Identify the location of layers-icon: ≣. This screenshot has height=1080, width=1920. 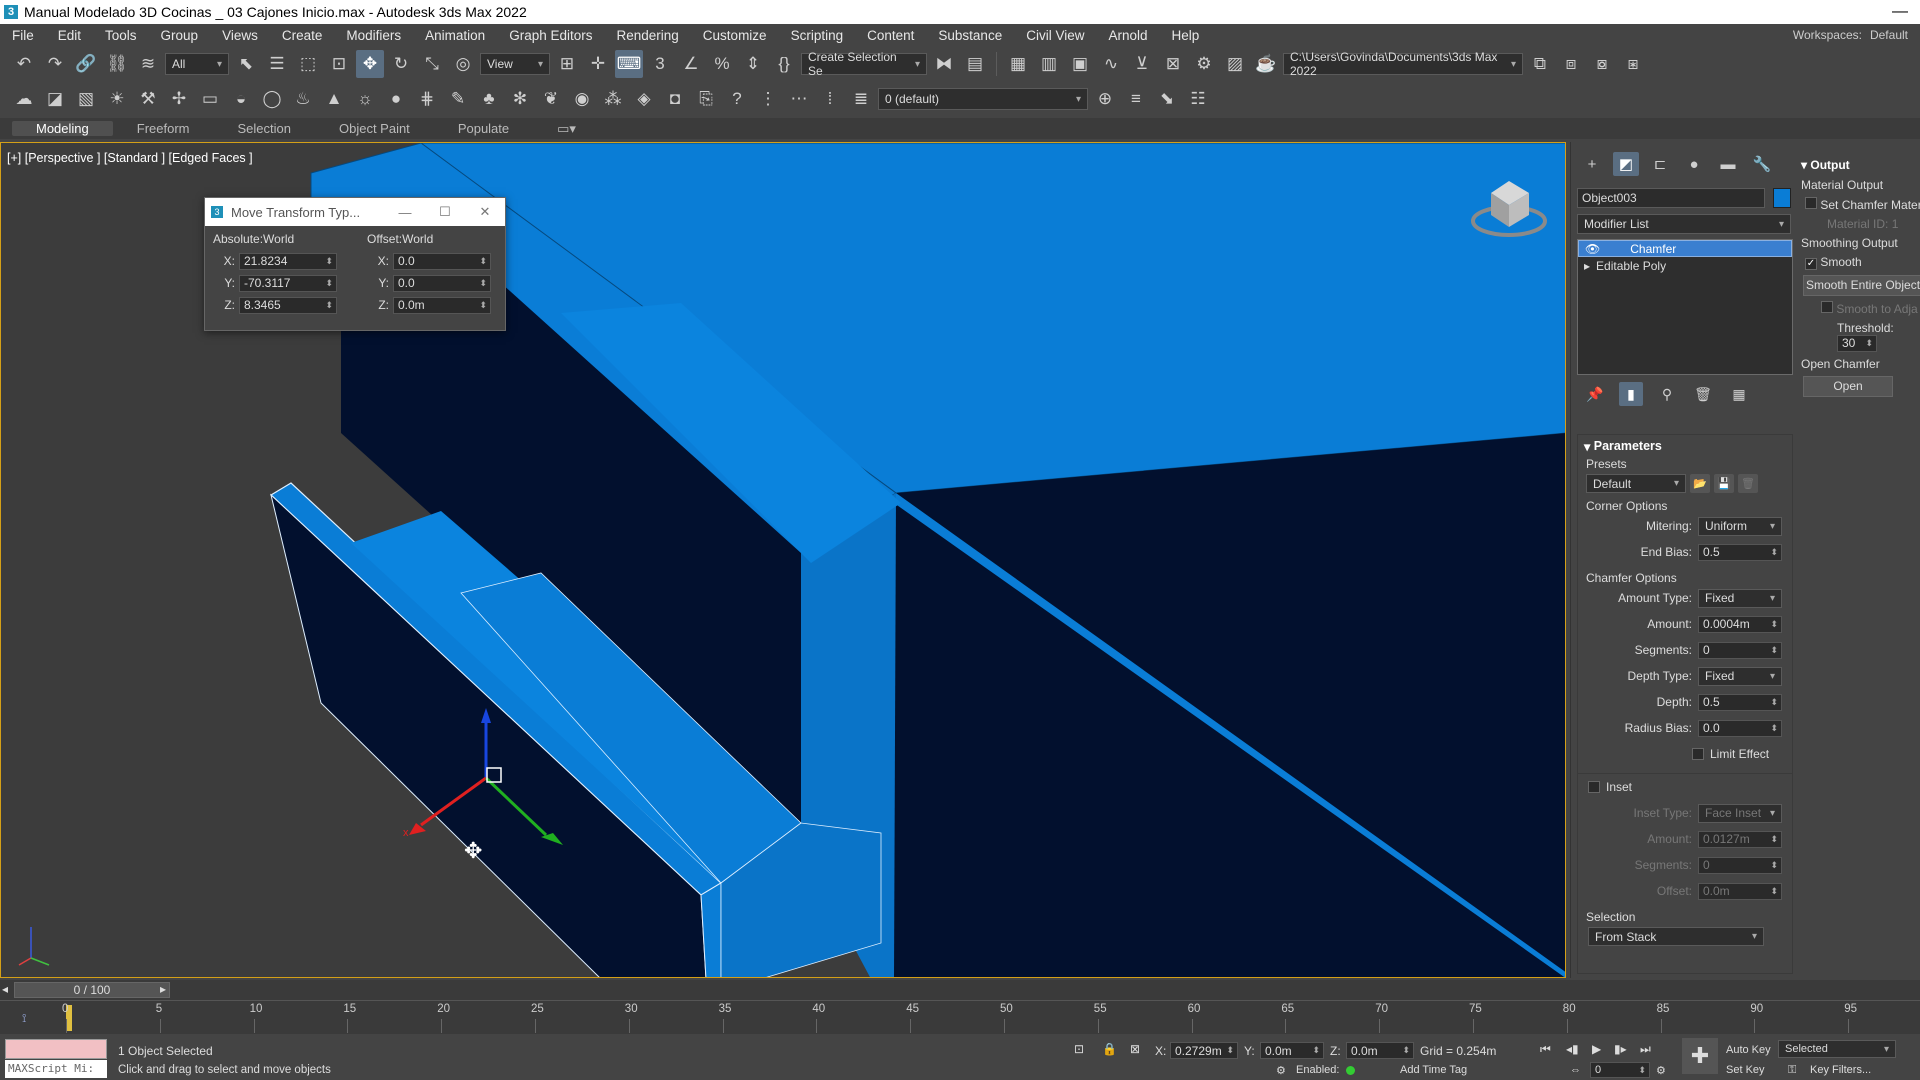
(861, 99).